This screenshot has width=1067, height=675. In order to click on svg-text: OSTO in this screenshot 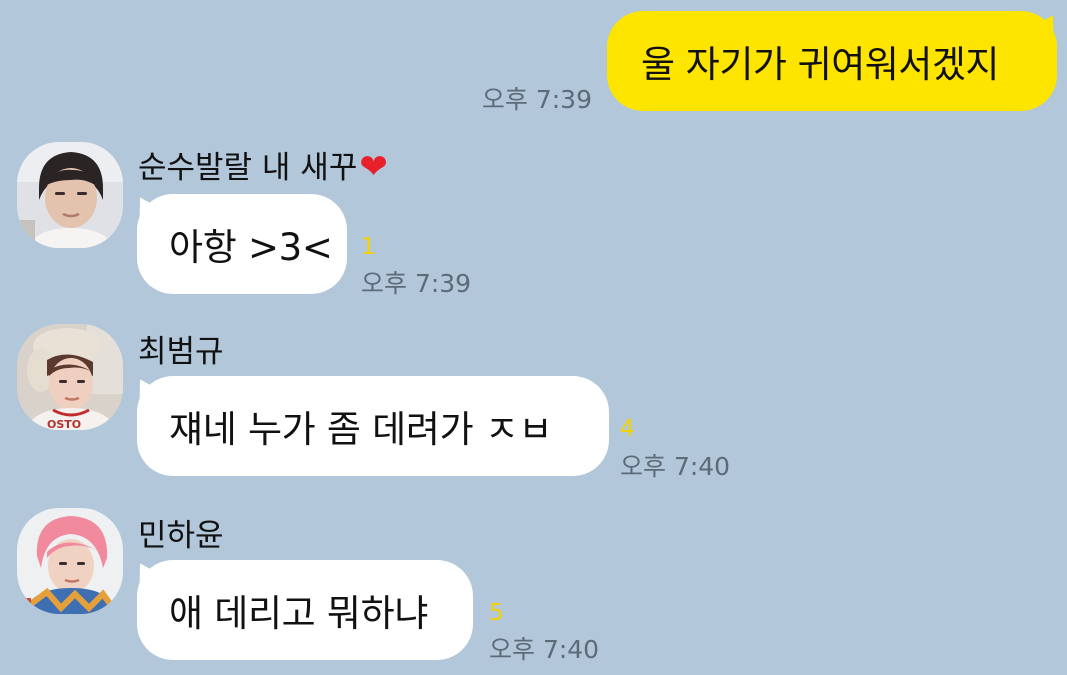, I will do `click(64, 424)`.